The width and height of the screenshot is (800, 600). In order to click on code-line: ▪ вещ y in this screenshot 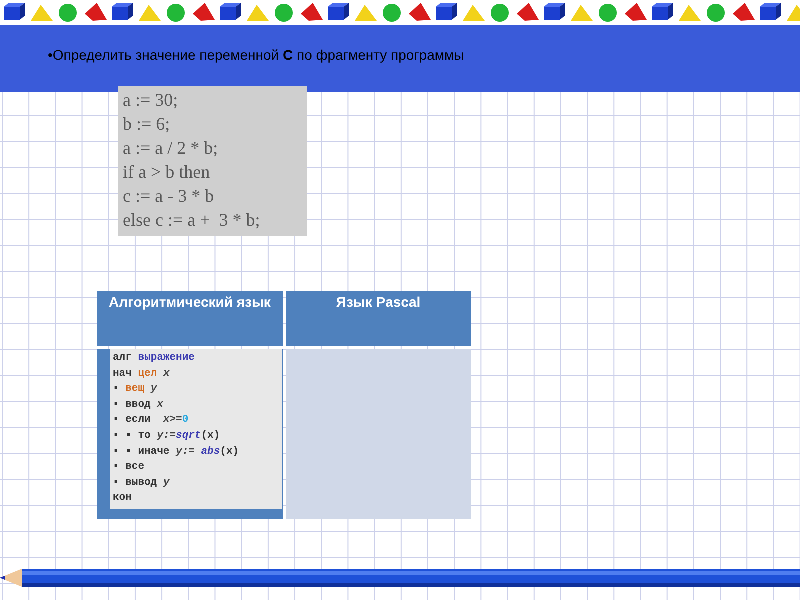, I will do `click(135, 390)`.